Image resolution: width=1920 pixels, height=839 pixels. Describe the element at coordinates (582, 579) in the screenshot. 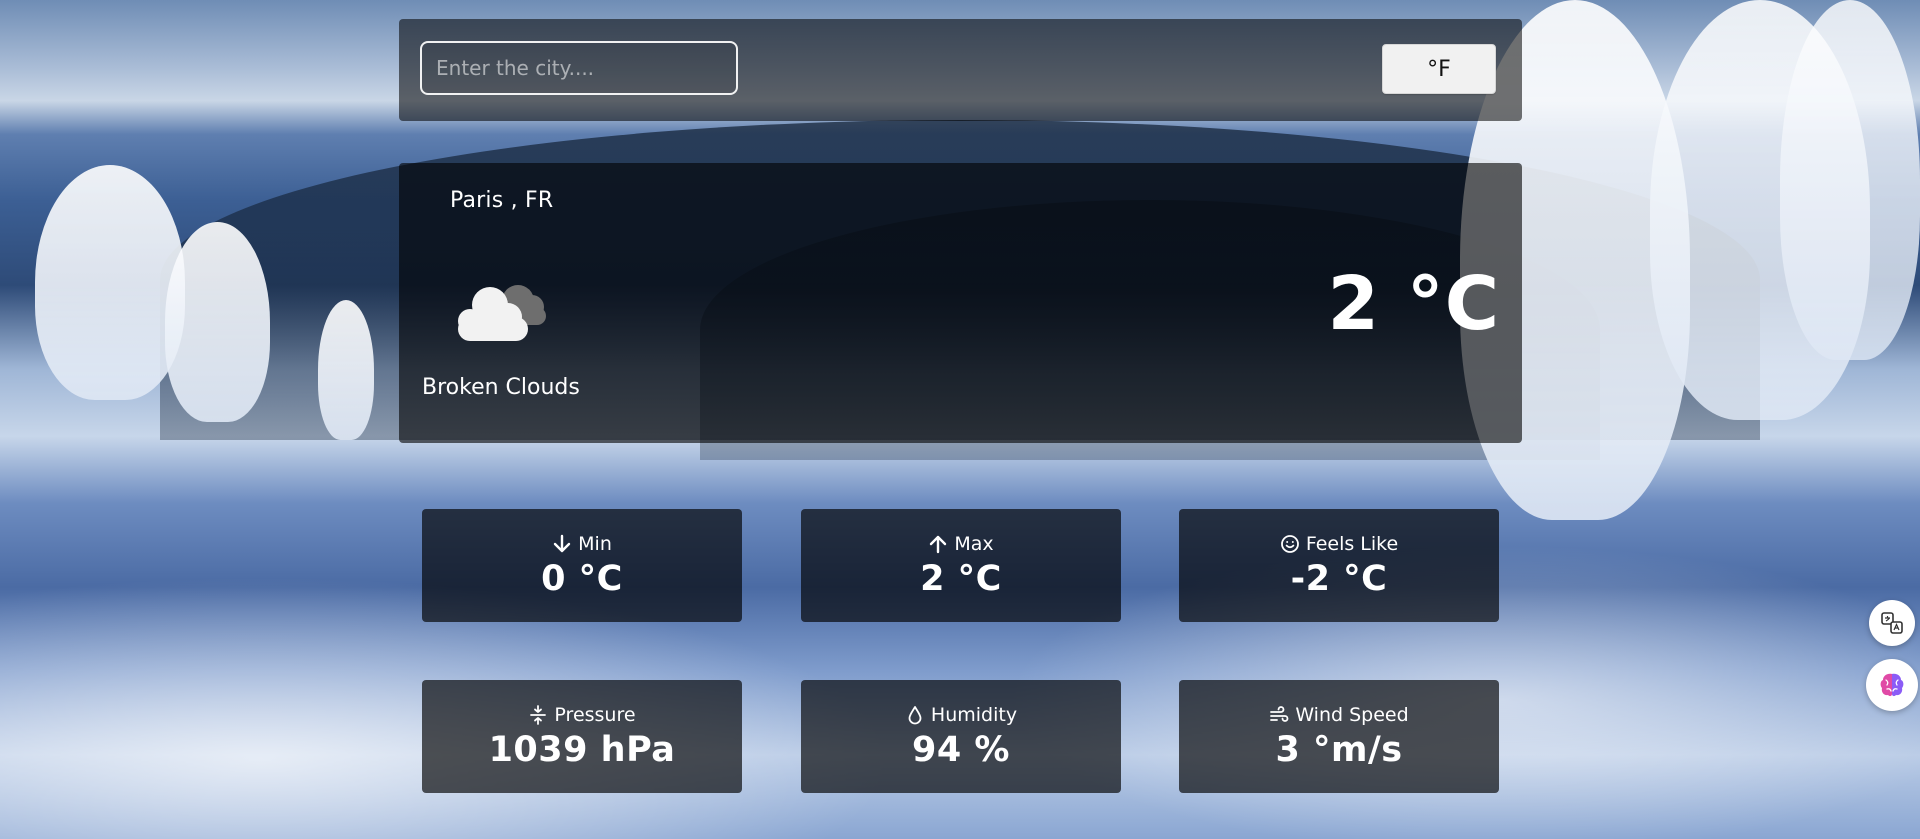

I see `stat-value: 0 °C` at that location.